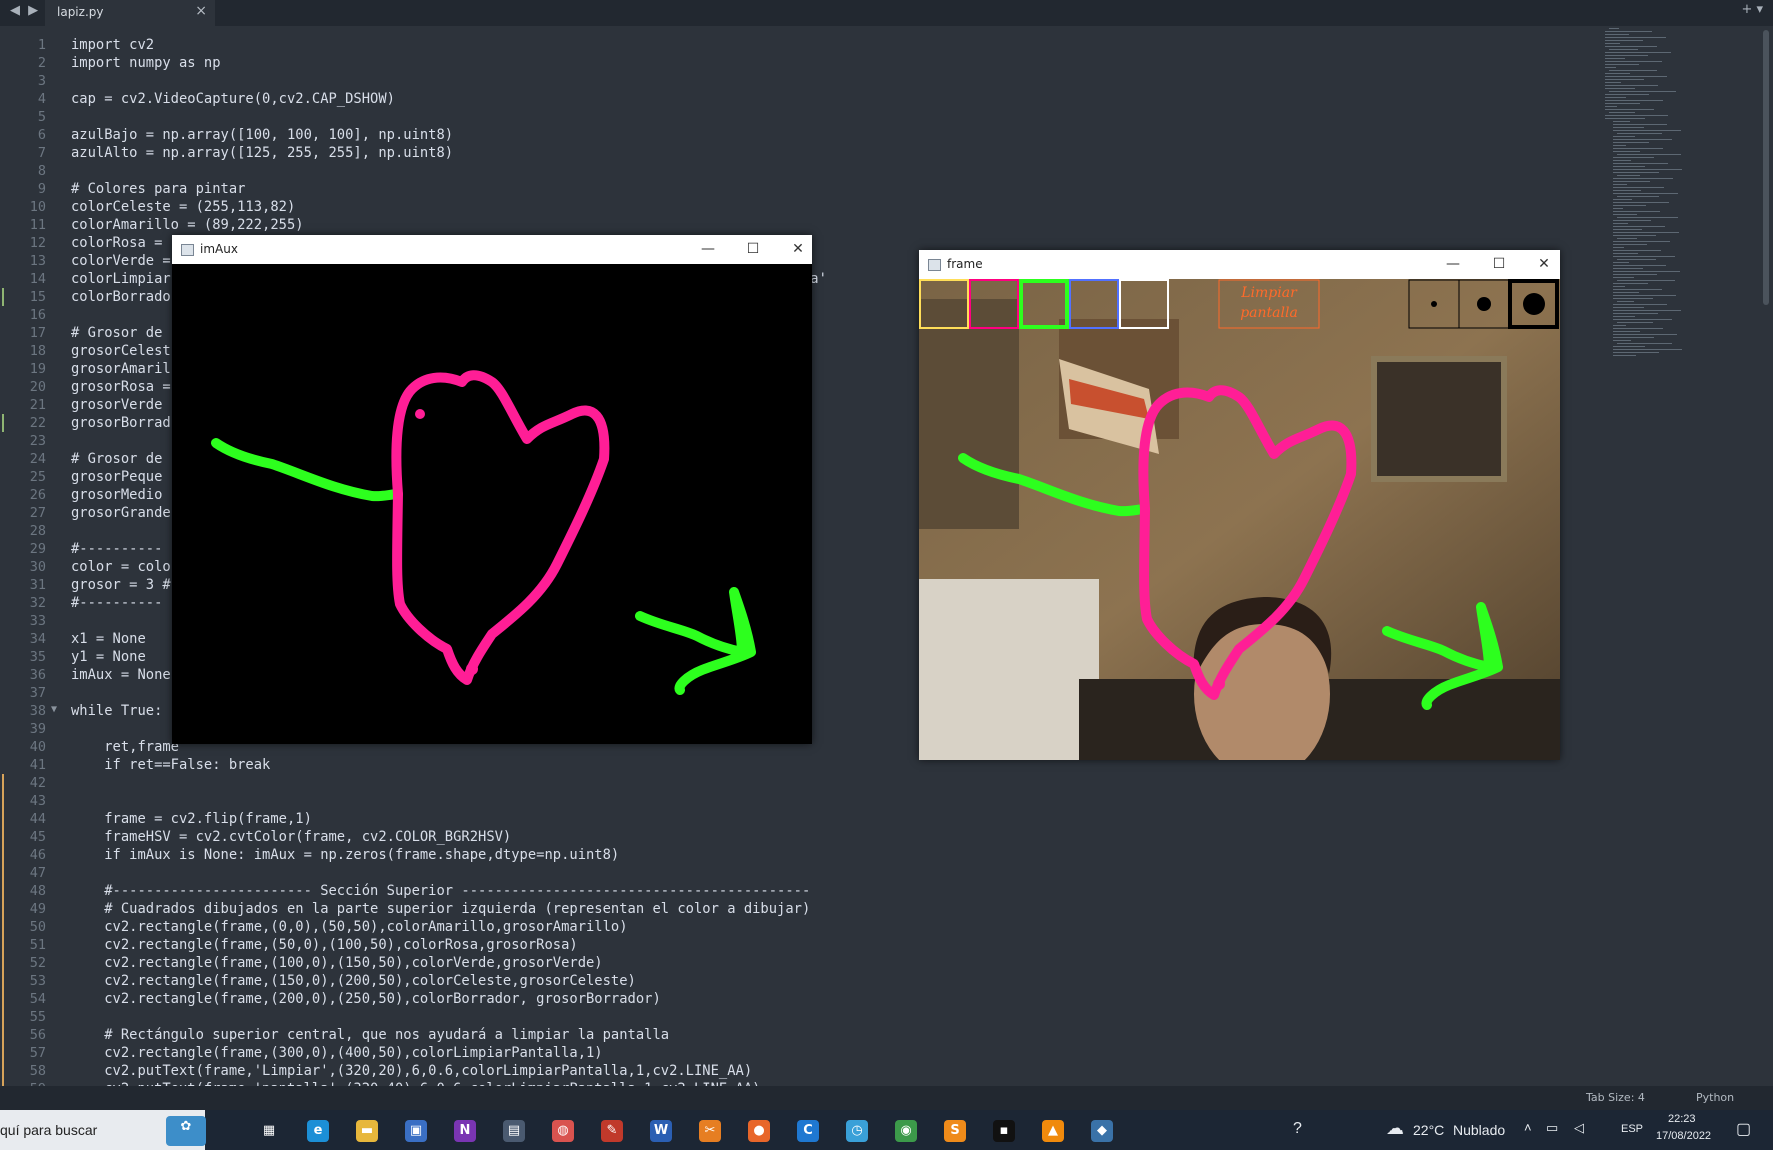  Describe the element at coordinates (121, 675) in the screenshot. I see `code-line: imAux = None` at that location.